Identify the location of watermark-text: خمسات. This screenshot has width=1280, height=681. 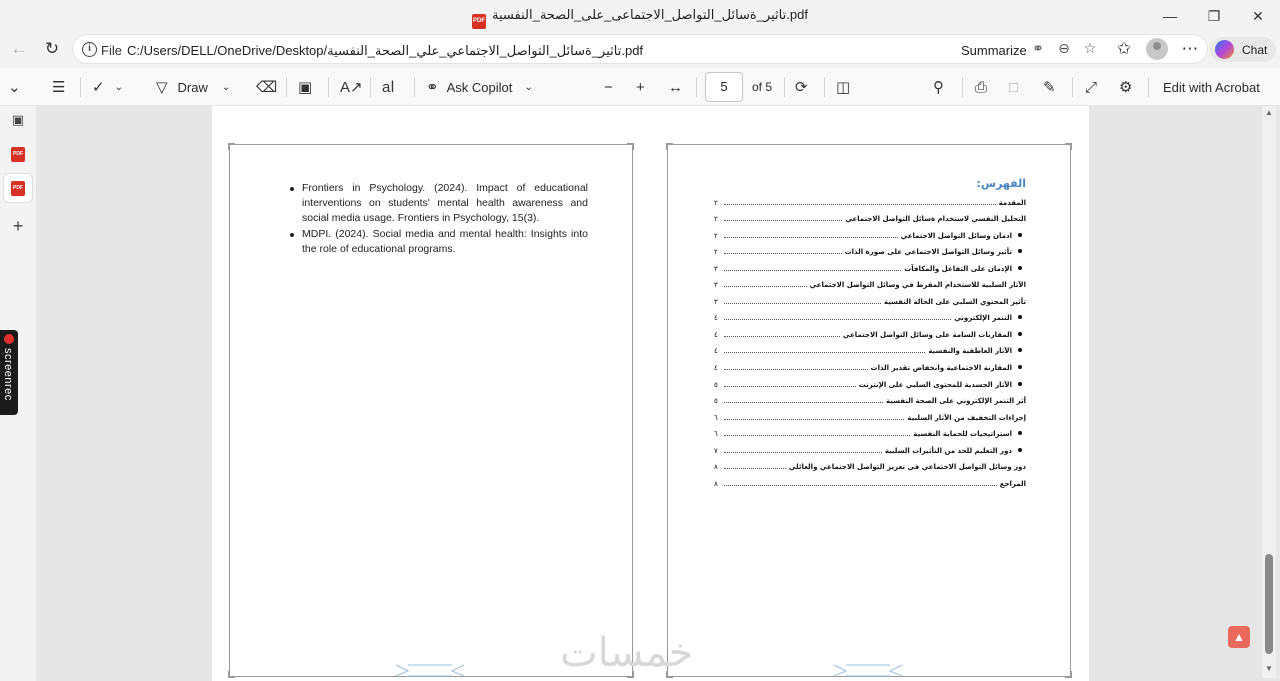
(627, 653).